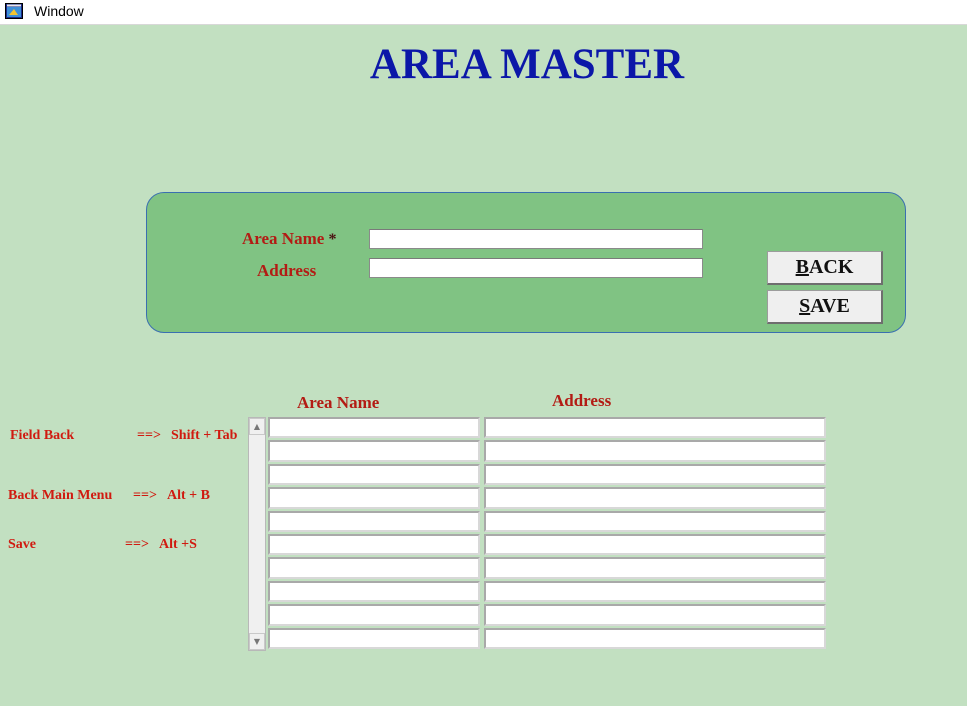 This screenshot has height=706, width=967. Describe the element at coordinates (188, 495) in the screenshot. I see `shortcut-back-main-menu-keys: Alt + B` at that location.